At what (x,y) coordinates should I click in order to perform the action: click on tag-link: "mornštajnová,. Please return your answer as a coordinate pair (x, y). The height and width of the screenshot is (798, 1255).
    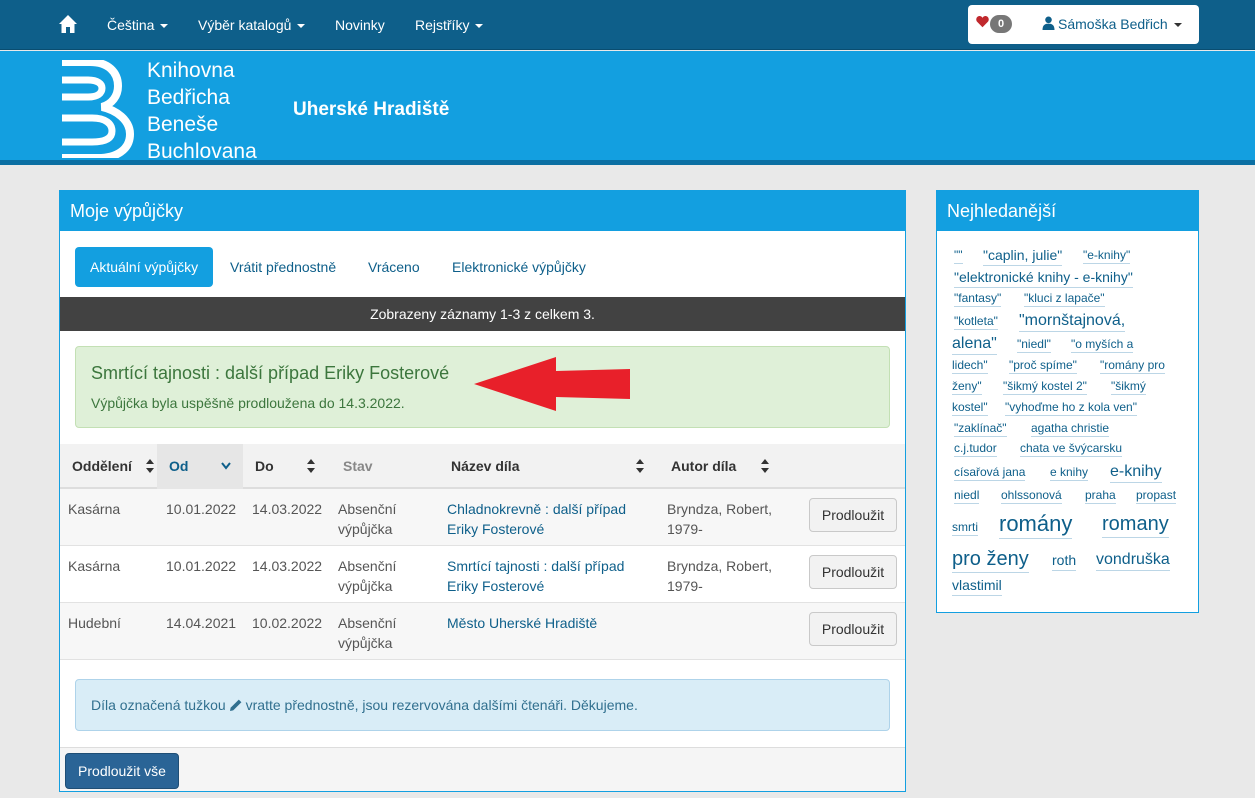
    Looking at the image, I should click on (1072, 321).